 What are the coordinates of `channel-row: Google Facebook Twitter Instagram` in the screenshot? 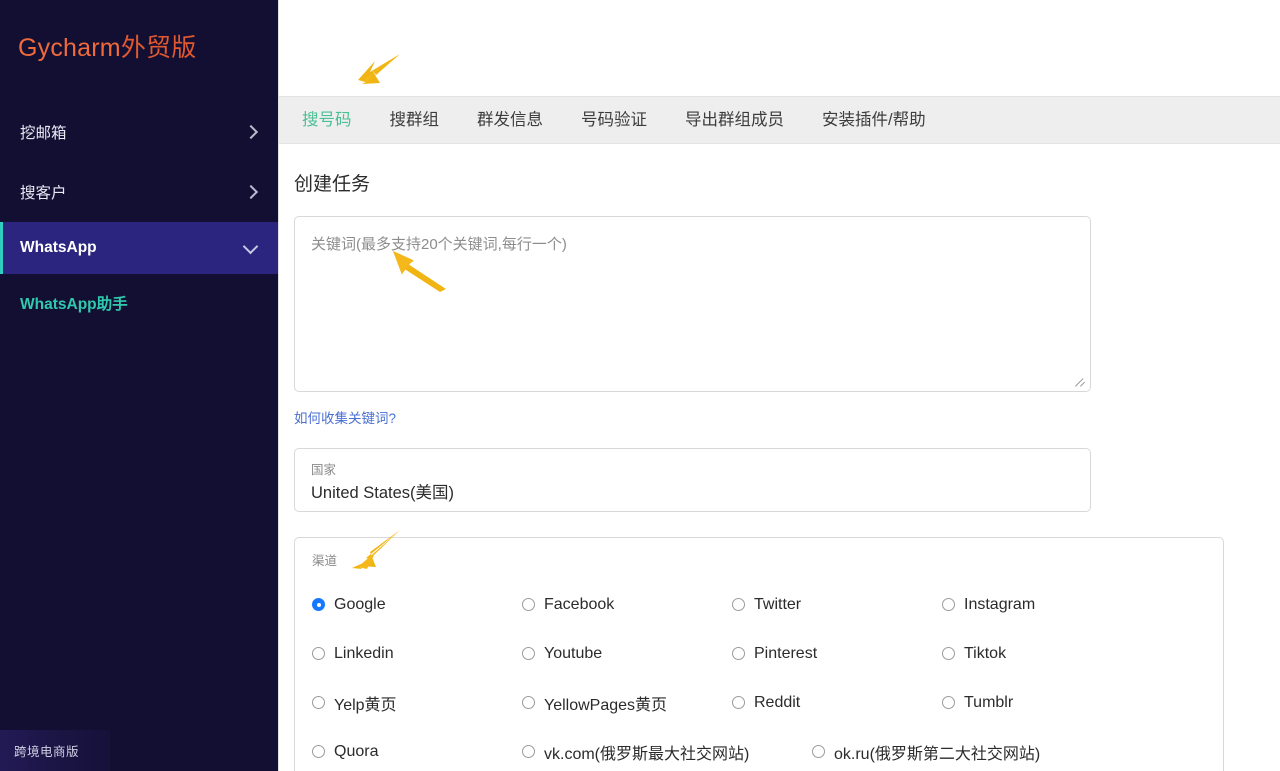 It's located at (762, 604).